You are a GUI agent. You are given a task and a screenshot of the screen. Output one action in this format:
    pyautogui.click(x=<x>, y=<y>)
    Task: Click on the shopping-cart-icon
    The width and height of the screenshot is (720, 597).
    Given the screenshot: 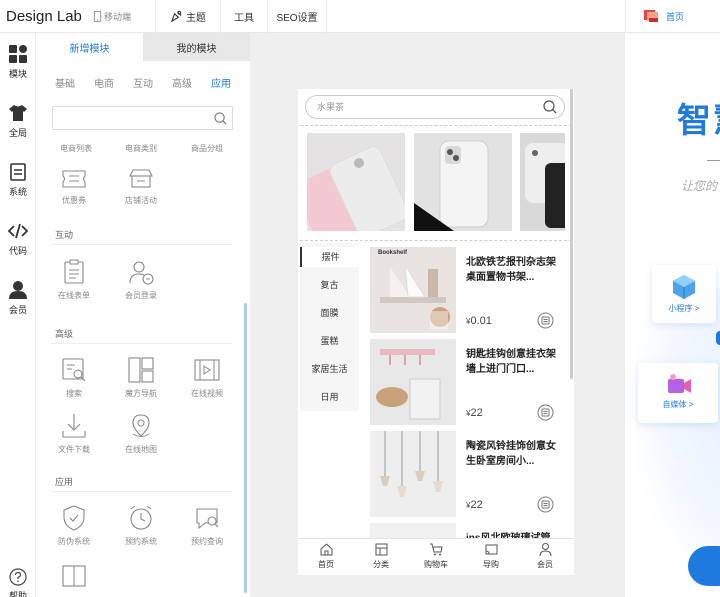 What is the action you would take?
    pyautogui.click(x=436, y=549)
    